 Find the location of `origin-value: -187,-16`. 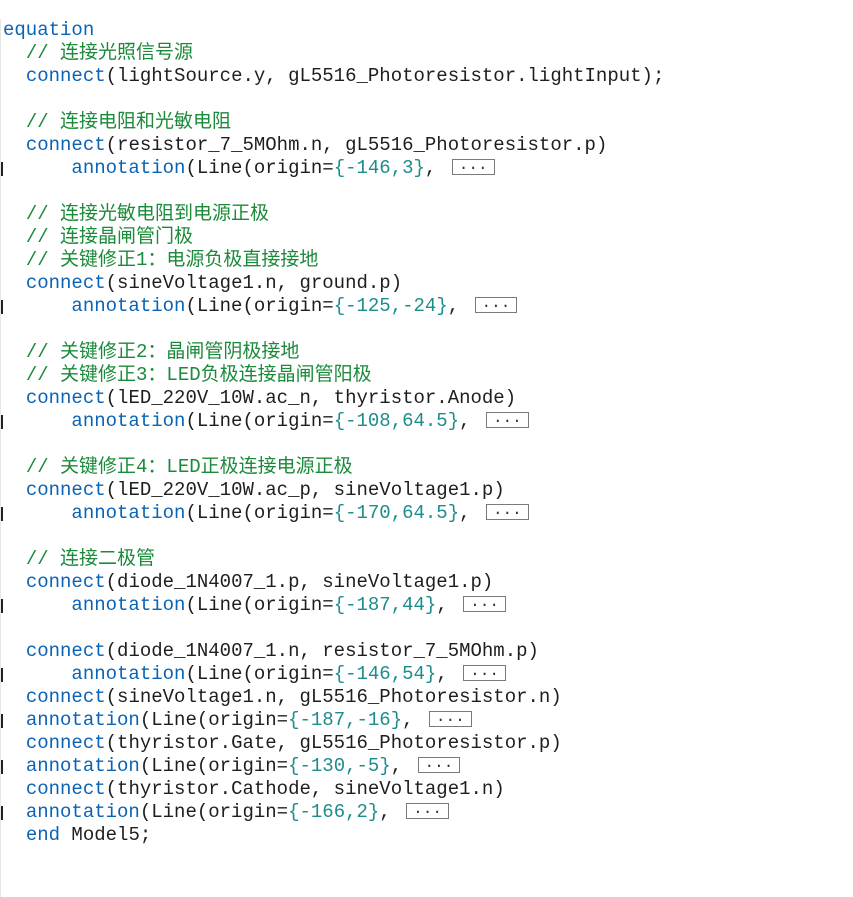

origin-value: -187,-16 is located at coordinates (345, 720).